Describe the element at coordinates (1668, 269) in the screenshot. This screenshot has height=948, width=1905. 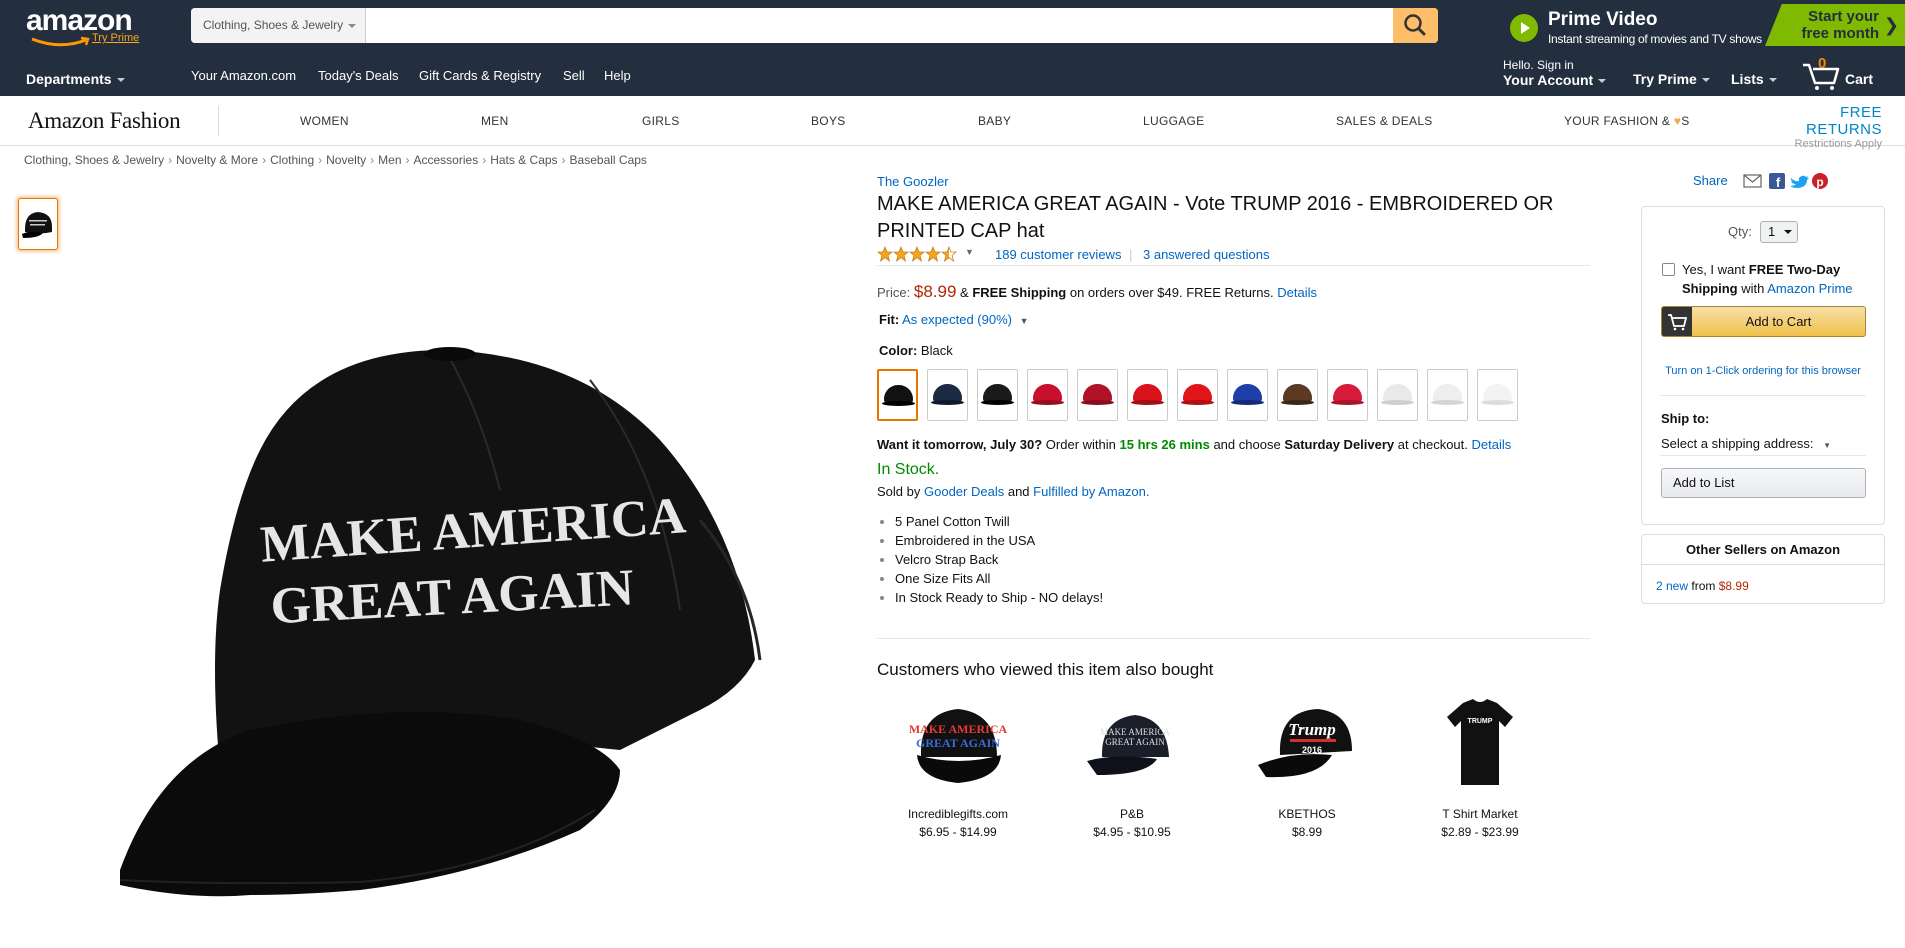
I see `prime-shipping-checkbox` at that location.